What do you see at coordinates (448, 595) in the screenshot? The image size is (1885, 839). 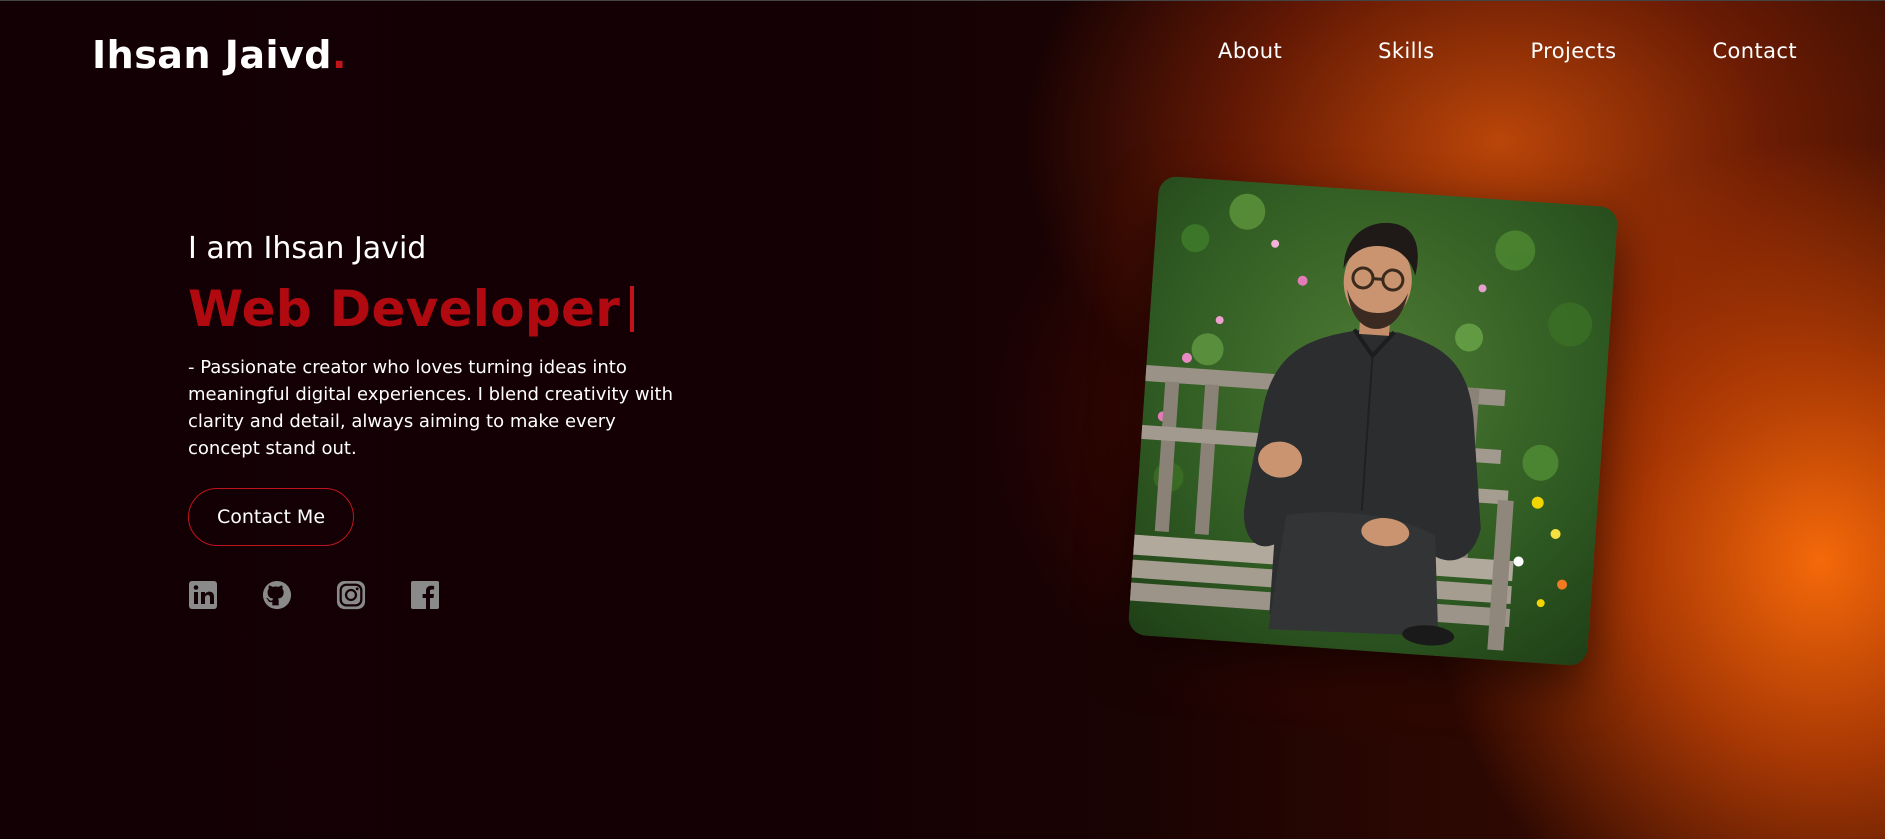 I see `social-links` at bounding box center [448, 595].